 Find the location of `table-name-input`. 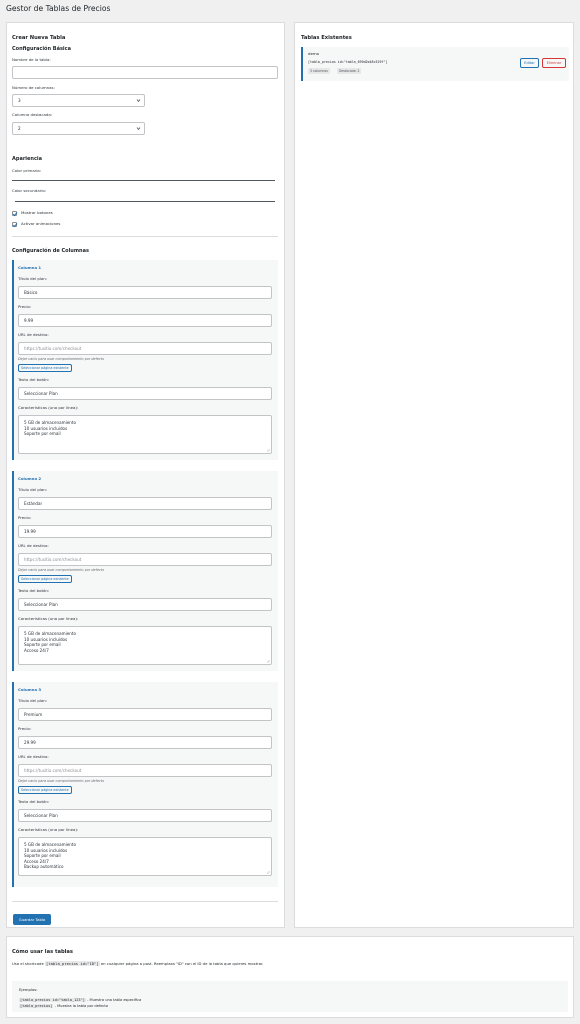

table-name-input is located at coordinates (145, 72).